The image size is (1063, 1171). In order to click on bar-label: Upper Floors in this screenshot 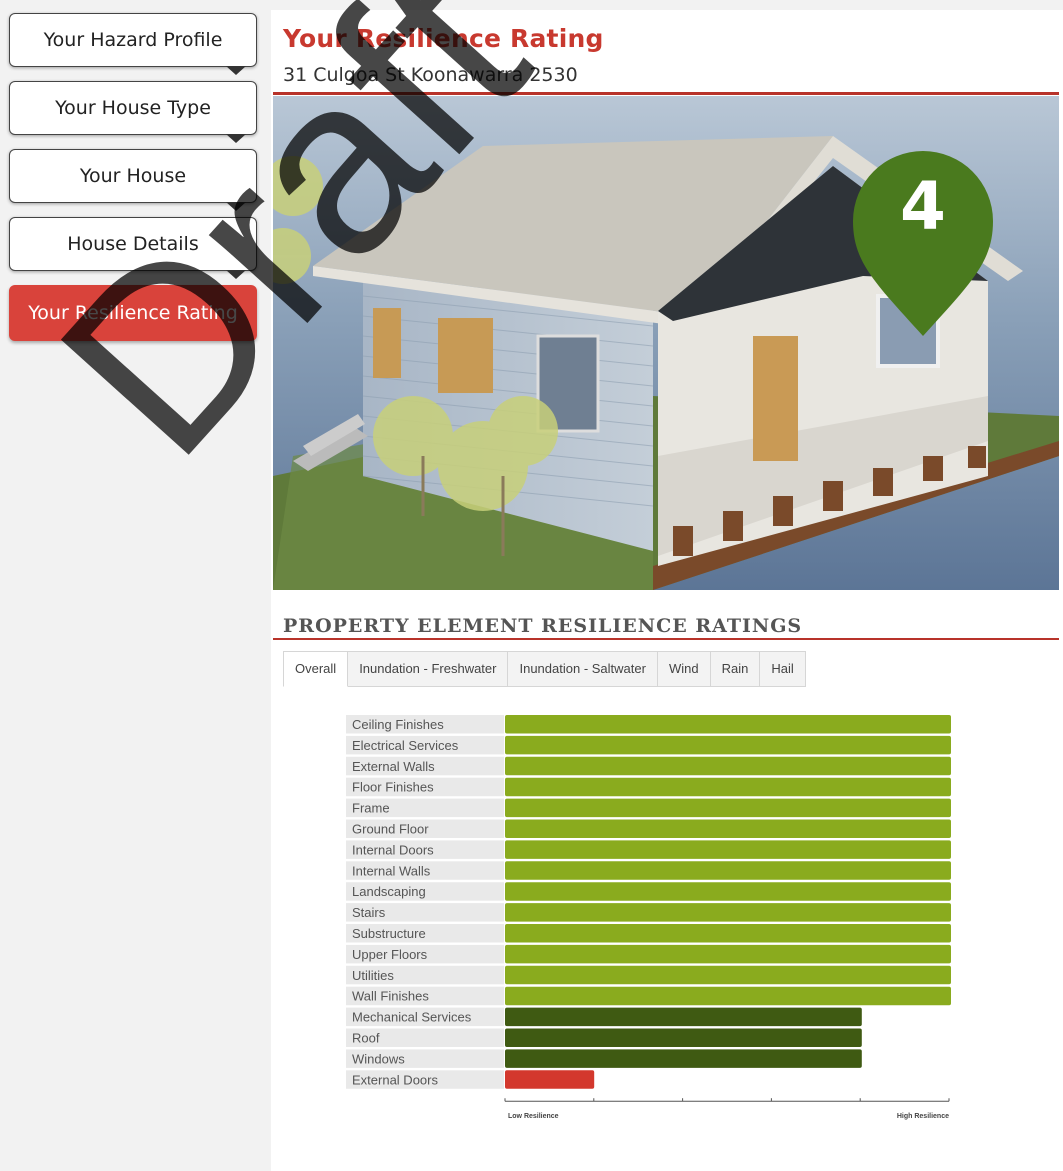, I will do `click(390, 954)`.